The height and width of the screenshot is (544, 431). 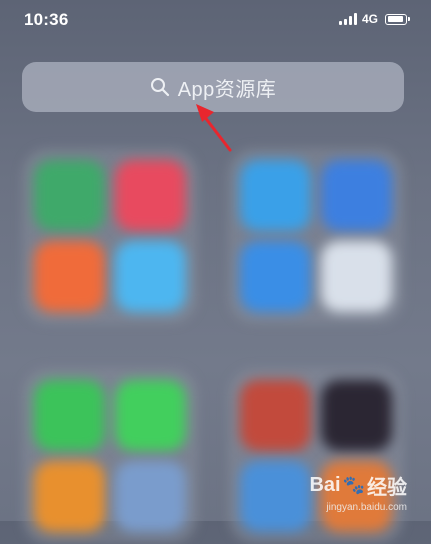 What do you see at coordinates (397, 19) in the screenshot?
I see `battery-icon` at bounding box center [397, 19].